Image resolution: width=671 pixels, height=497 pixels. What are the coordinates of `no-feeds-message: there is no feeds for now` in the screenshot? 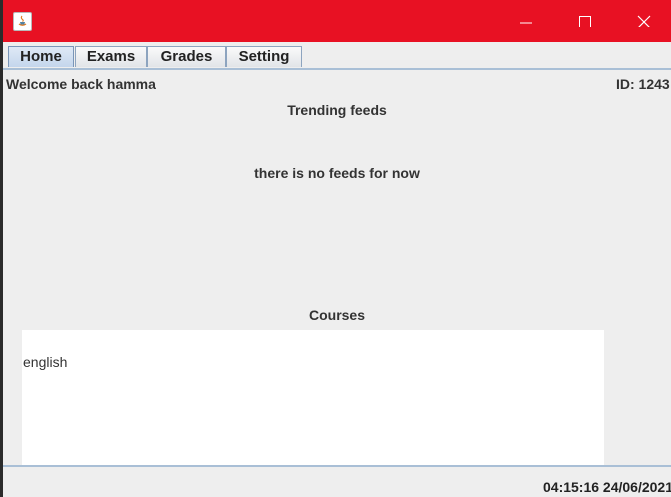 It's located at (337, 173).